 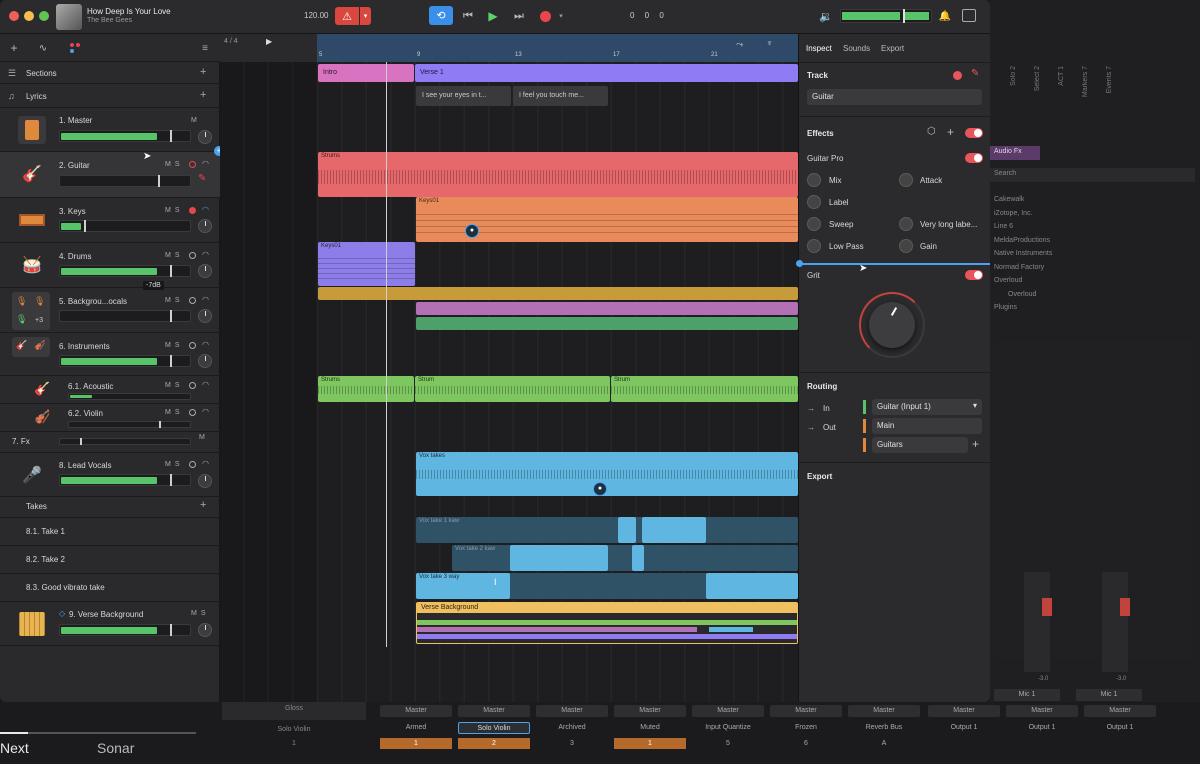 What do you see at coordinates (366, 264) in the screenshot?
I see `region-drums: Keys01` at bounding box center [366, 264].